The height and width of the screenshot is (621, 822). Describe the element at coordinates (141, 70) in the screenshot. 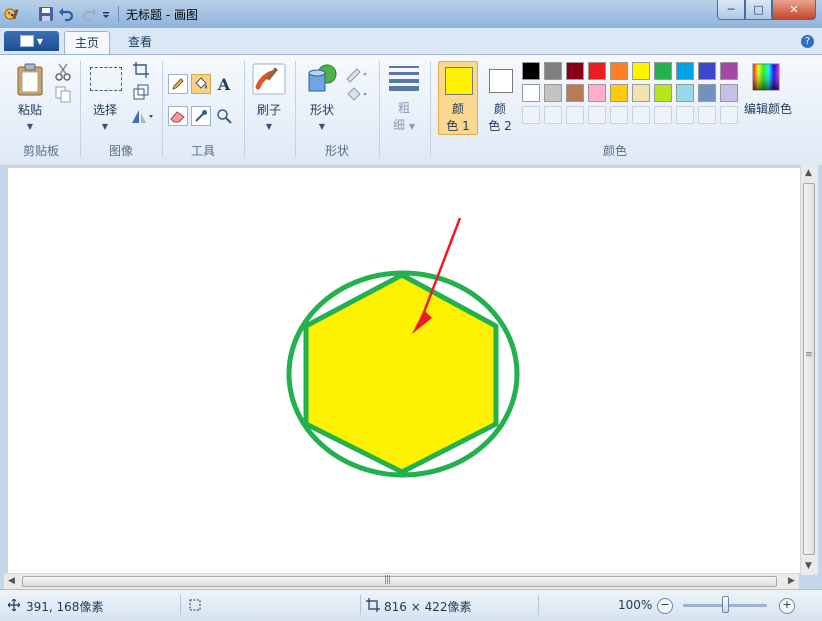

I see `crop-icon` at that location.